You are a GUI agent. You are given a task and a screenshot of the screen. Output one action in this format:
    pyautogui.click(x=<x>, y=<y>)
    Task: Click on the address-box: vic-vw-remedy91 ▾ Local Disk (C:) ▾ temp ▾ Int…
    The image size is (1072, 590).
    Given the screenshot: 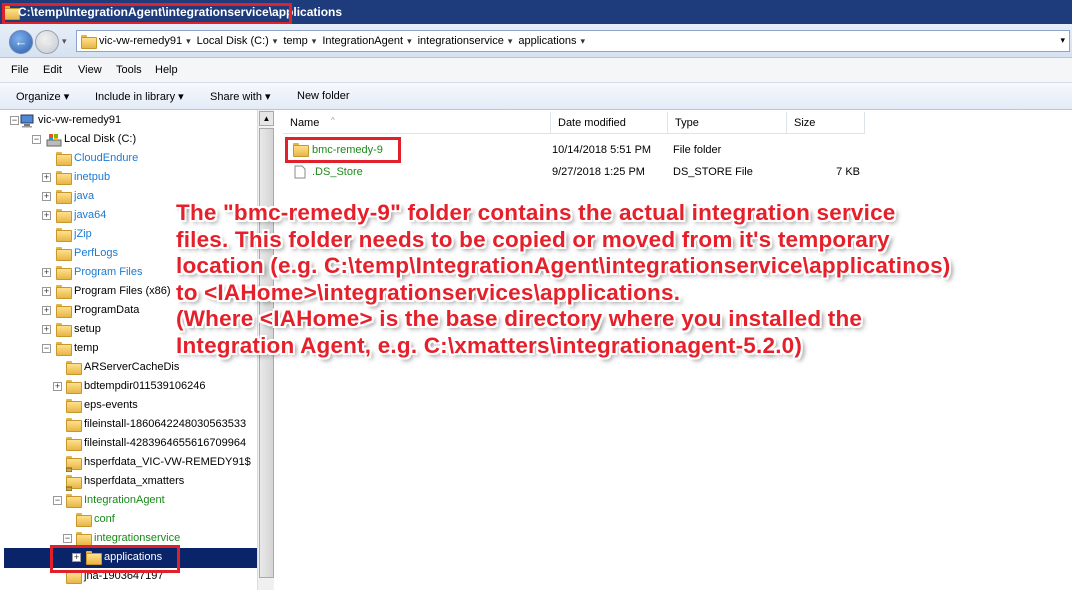 What is the action you would take?
    pyautogui.click(x=573, y=41)
    